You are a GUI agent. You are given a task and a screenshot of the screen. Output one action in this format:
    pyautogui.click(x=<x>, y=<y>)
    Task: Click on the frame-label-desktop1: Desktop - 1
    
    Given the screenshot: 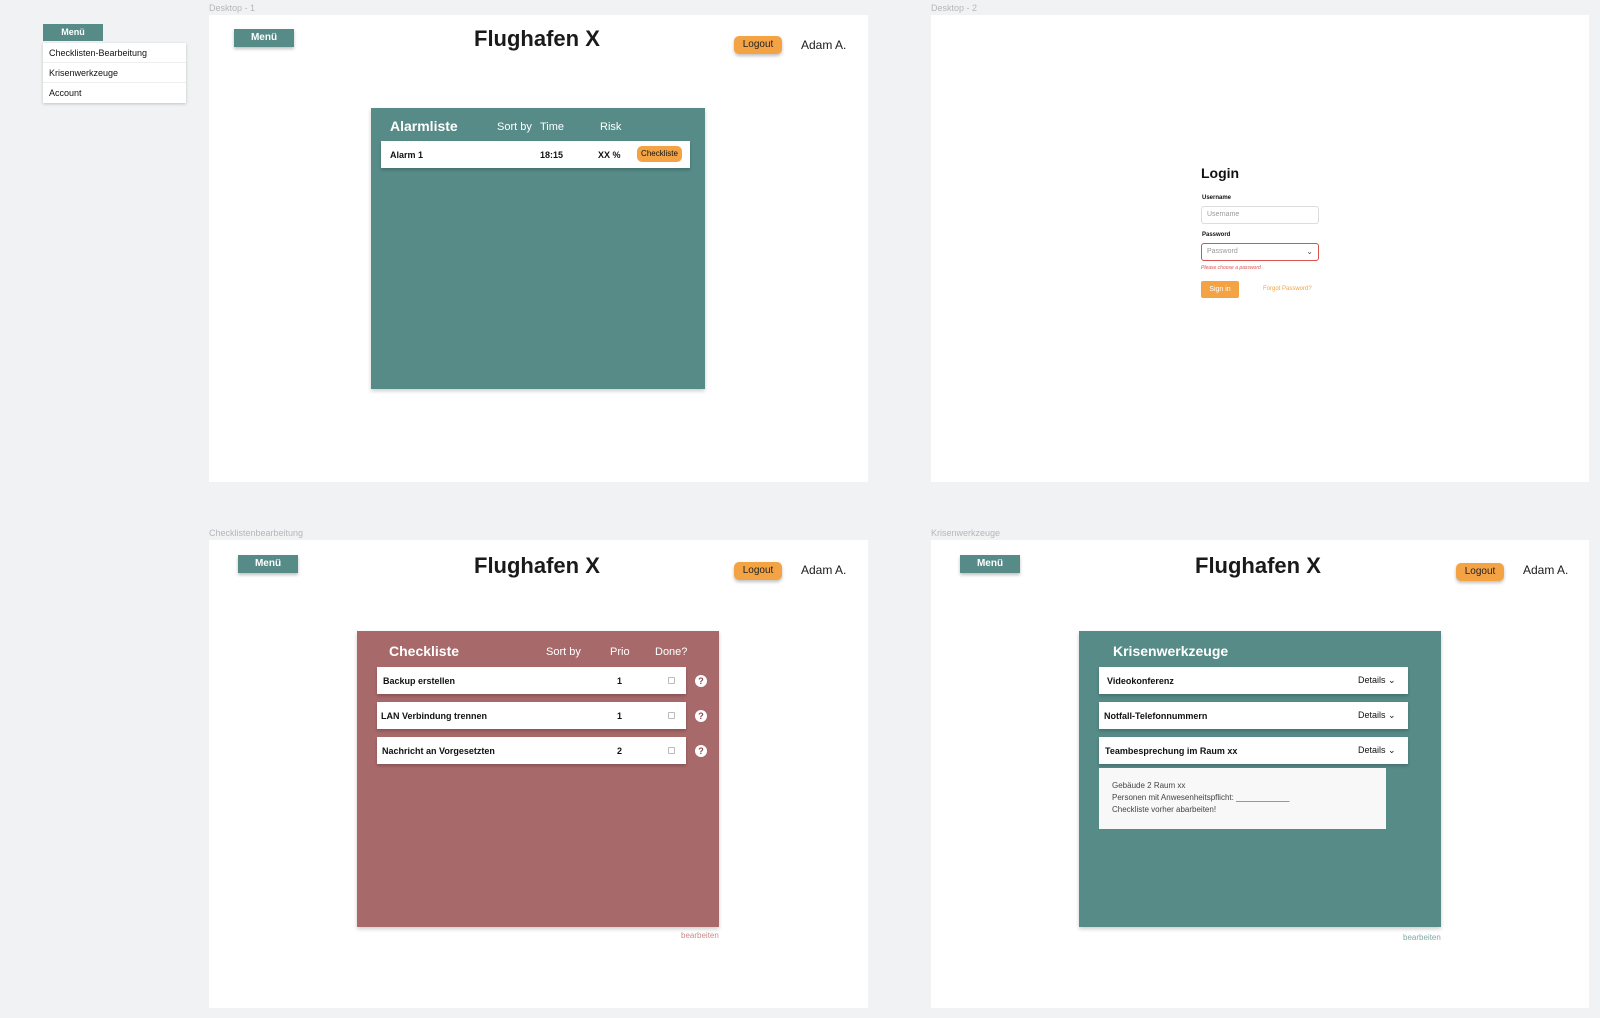 What is the action you would take?
    pyautogui.click(x=232, y=8)
    